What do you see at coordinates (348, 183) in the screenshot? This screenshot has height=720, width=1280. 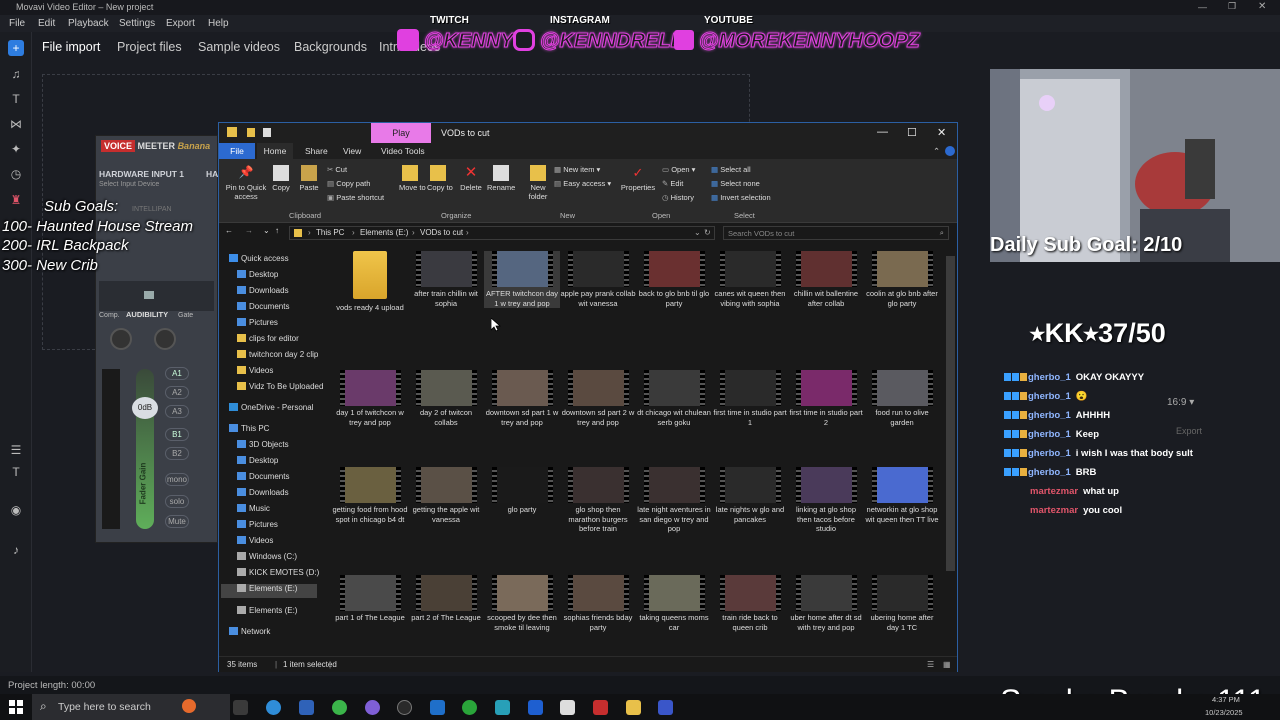 I see `copy-path-button: ▤ Copy path` at bounding box center [348, 183].